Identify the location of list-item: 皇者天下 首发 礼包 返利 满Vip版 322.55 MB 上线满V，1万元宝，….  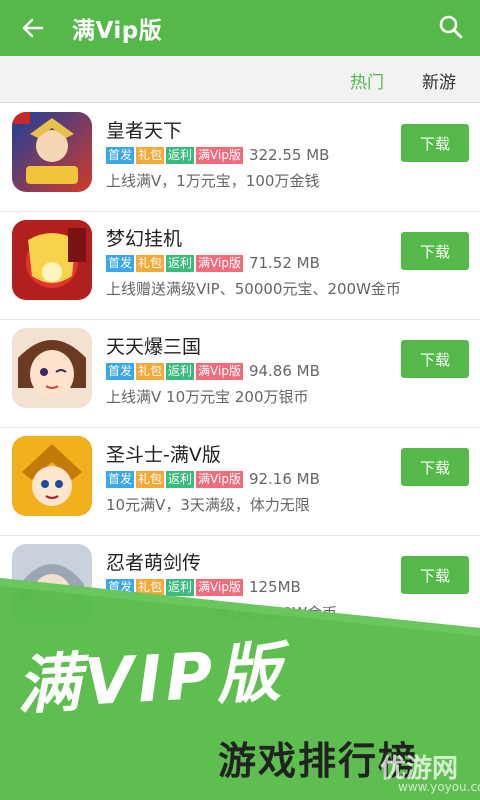
(240, 158).